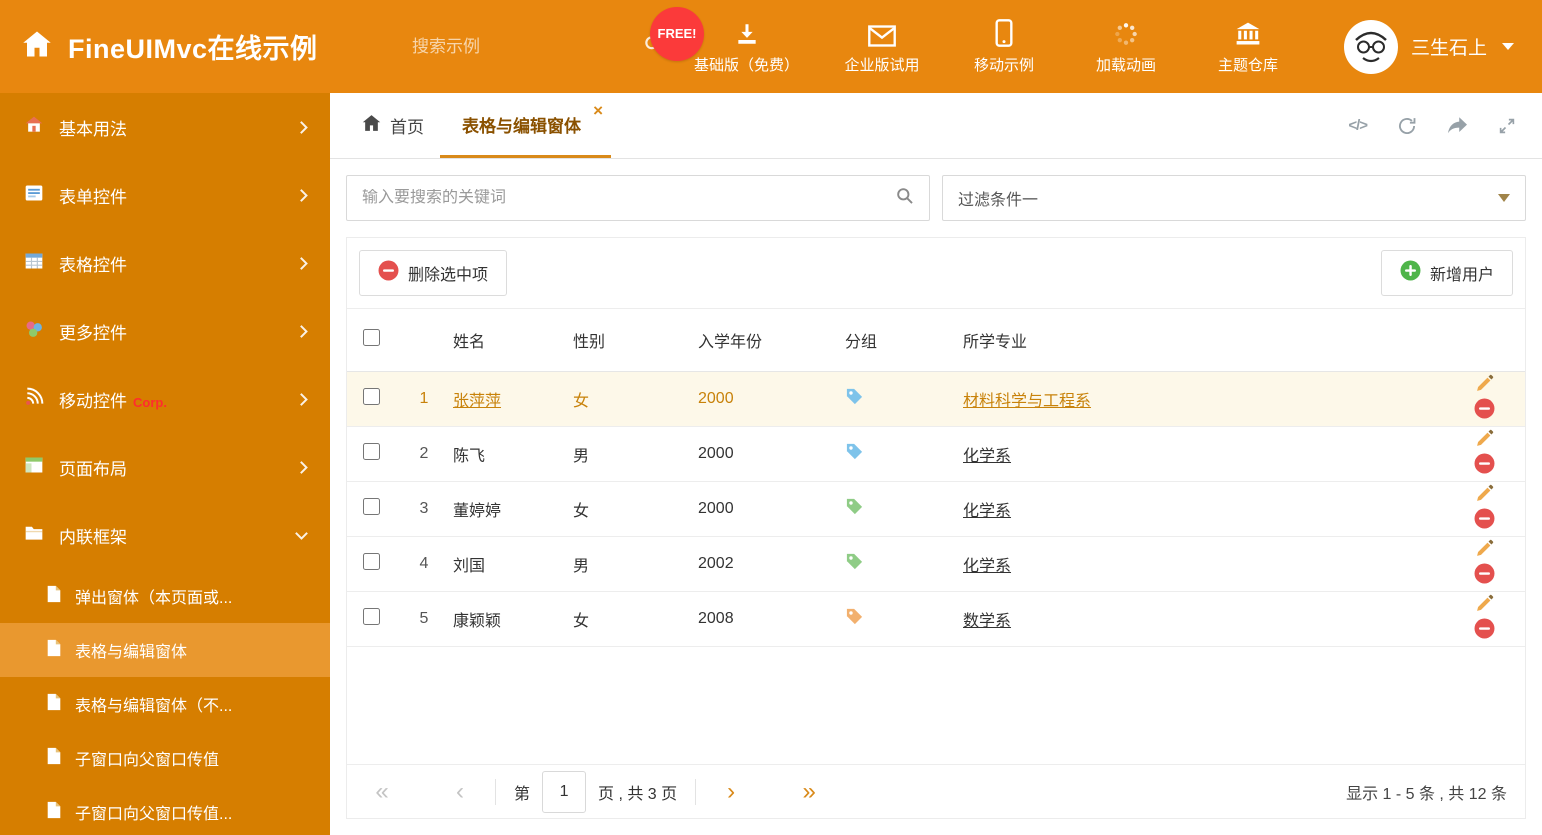 The height and width of the screenshot is (835, 1542). I want to click on tab-bar: 首页 表格与编辑窗体, so click(936, 126).